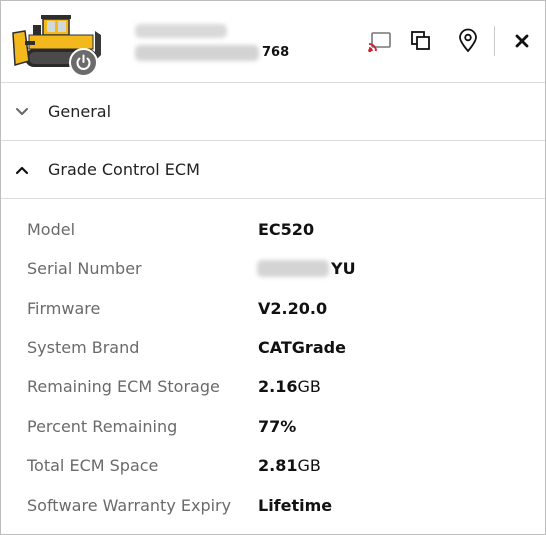 This screenshot has width=546, height=535. Describe the element at coordinates (343, 268) in the screenshot. I see `serial-number-suffix: YU` at that location.